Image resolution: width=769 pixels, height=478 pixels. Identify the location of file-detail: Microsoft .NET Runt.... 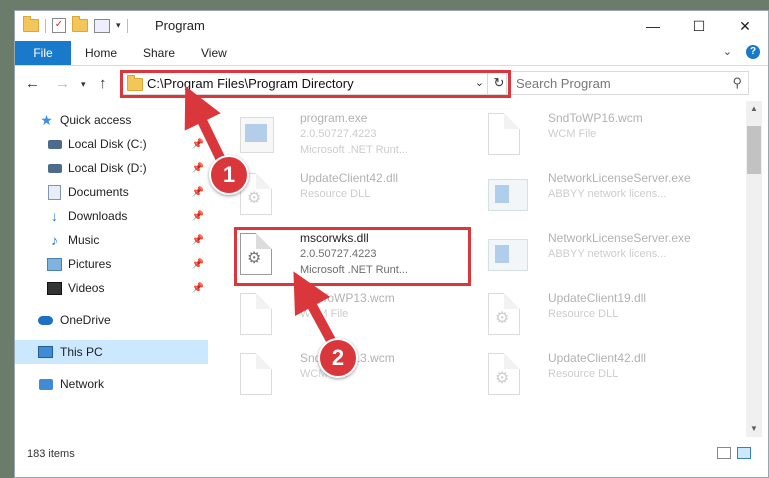
(354, 150).